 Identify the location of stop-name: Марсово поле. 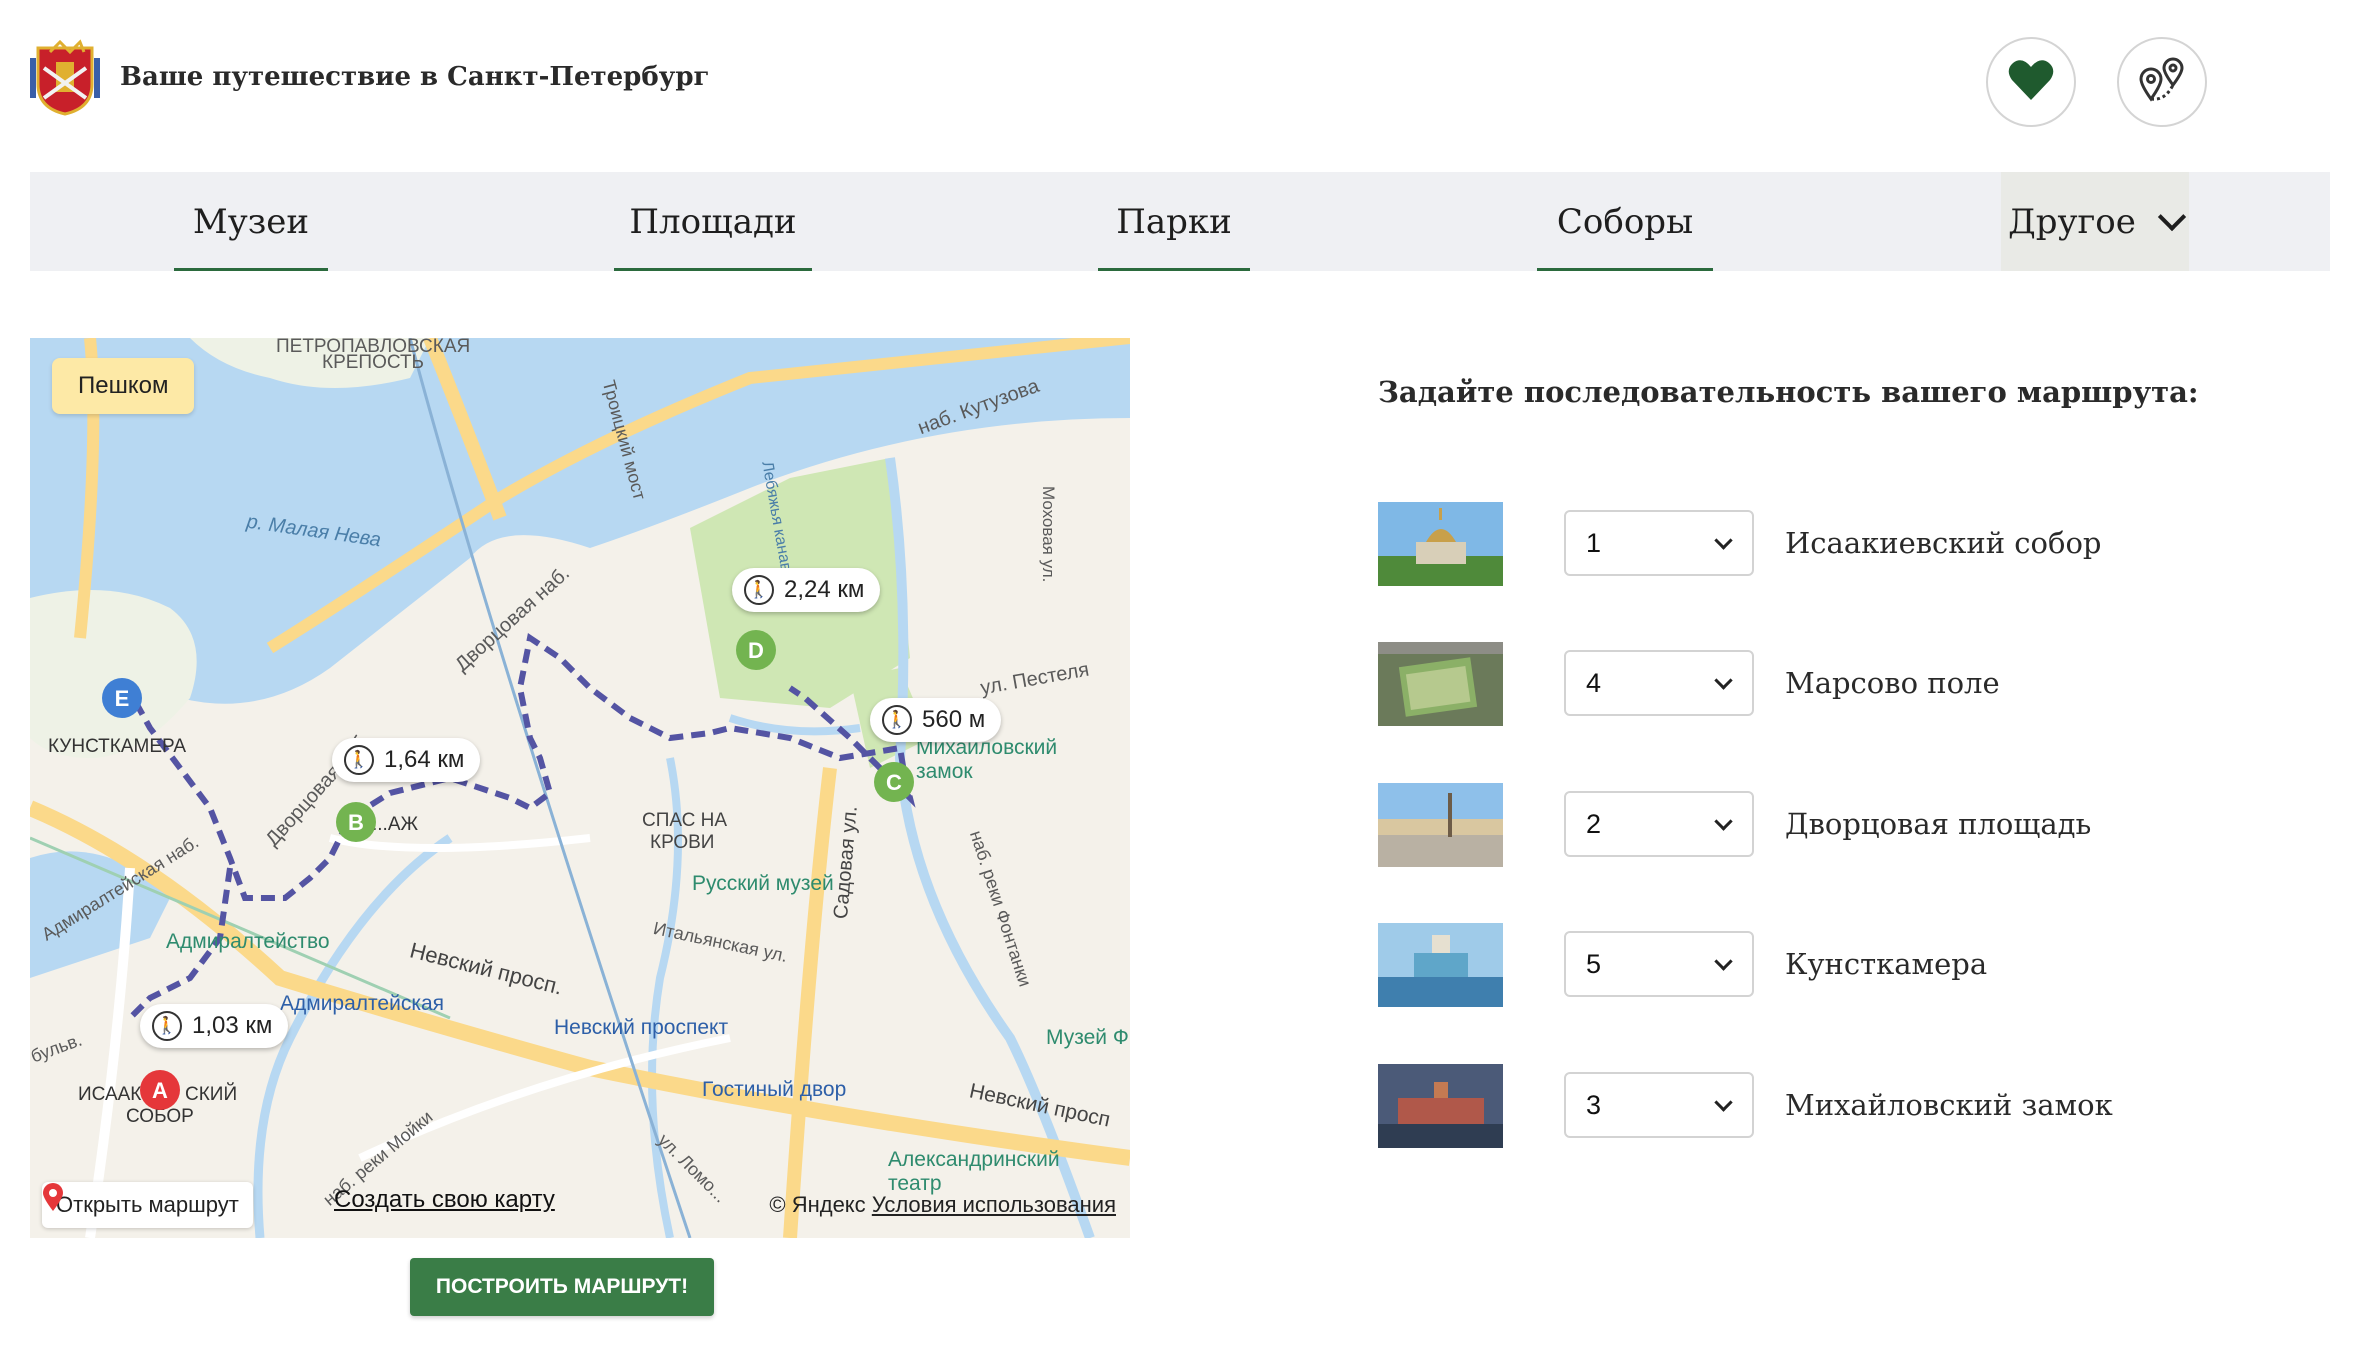
(1892, 683).